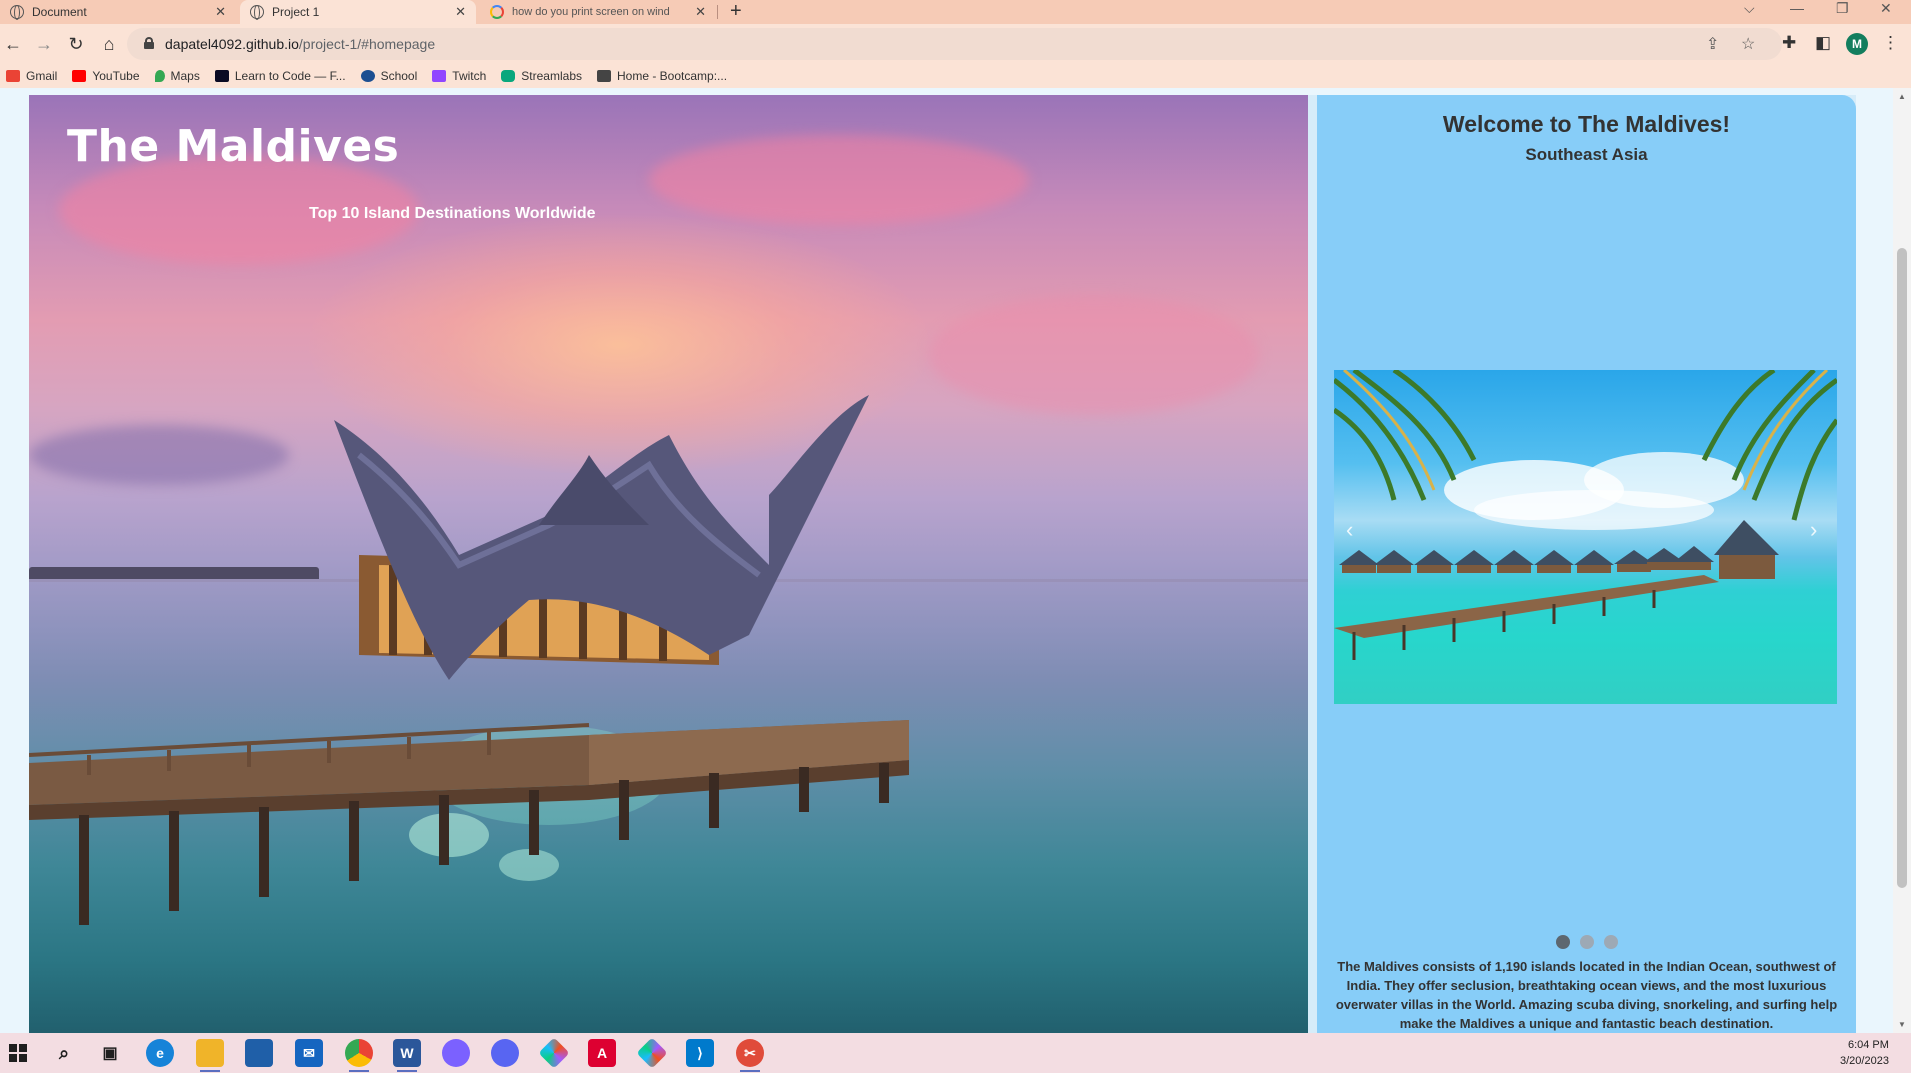 The image size is (1911, 1073). What do you see at coordinates (1813, 530) in the screenshot?
I see `carousel-next-icon: ›` at bounding box center [1813, 530].